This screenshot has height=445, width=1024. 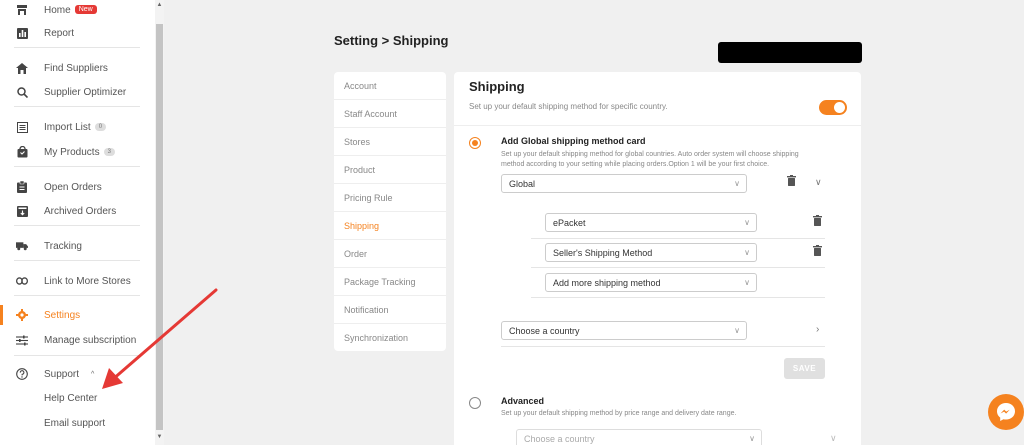 I want to click on nav-item-stores: Stores, so click(x=390, y=142).